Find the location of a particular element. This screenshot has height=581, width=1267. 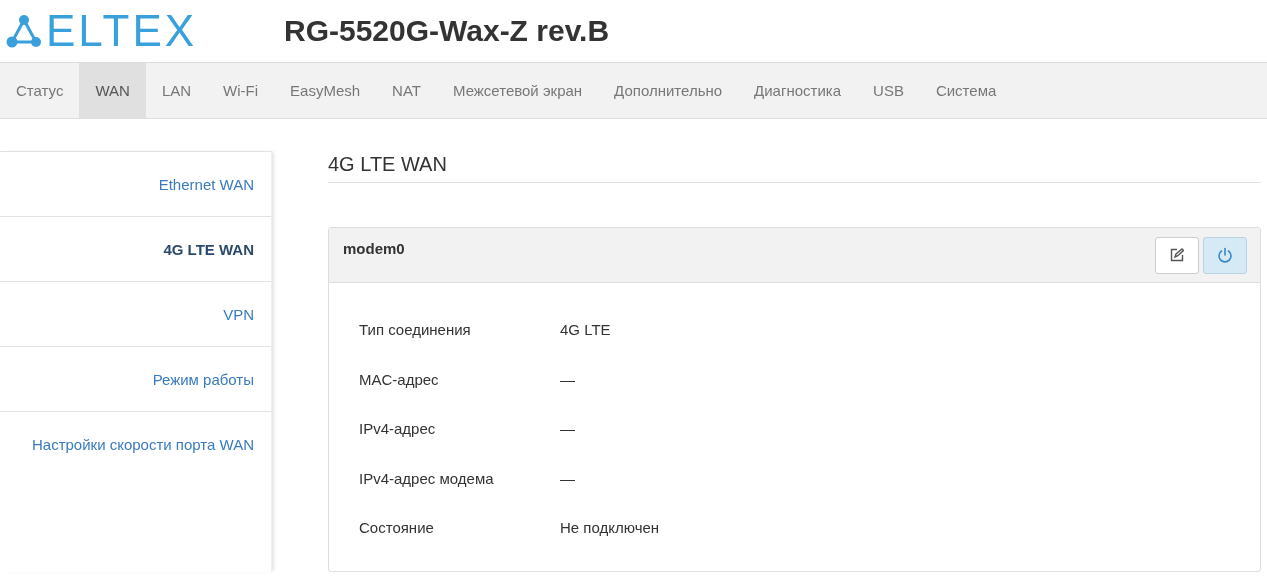

nav-tab: Статус is located at coordinates (40, 90).